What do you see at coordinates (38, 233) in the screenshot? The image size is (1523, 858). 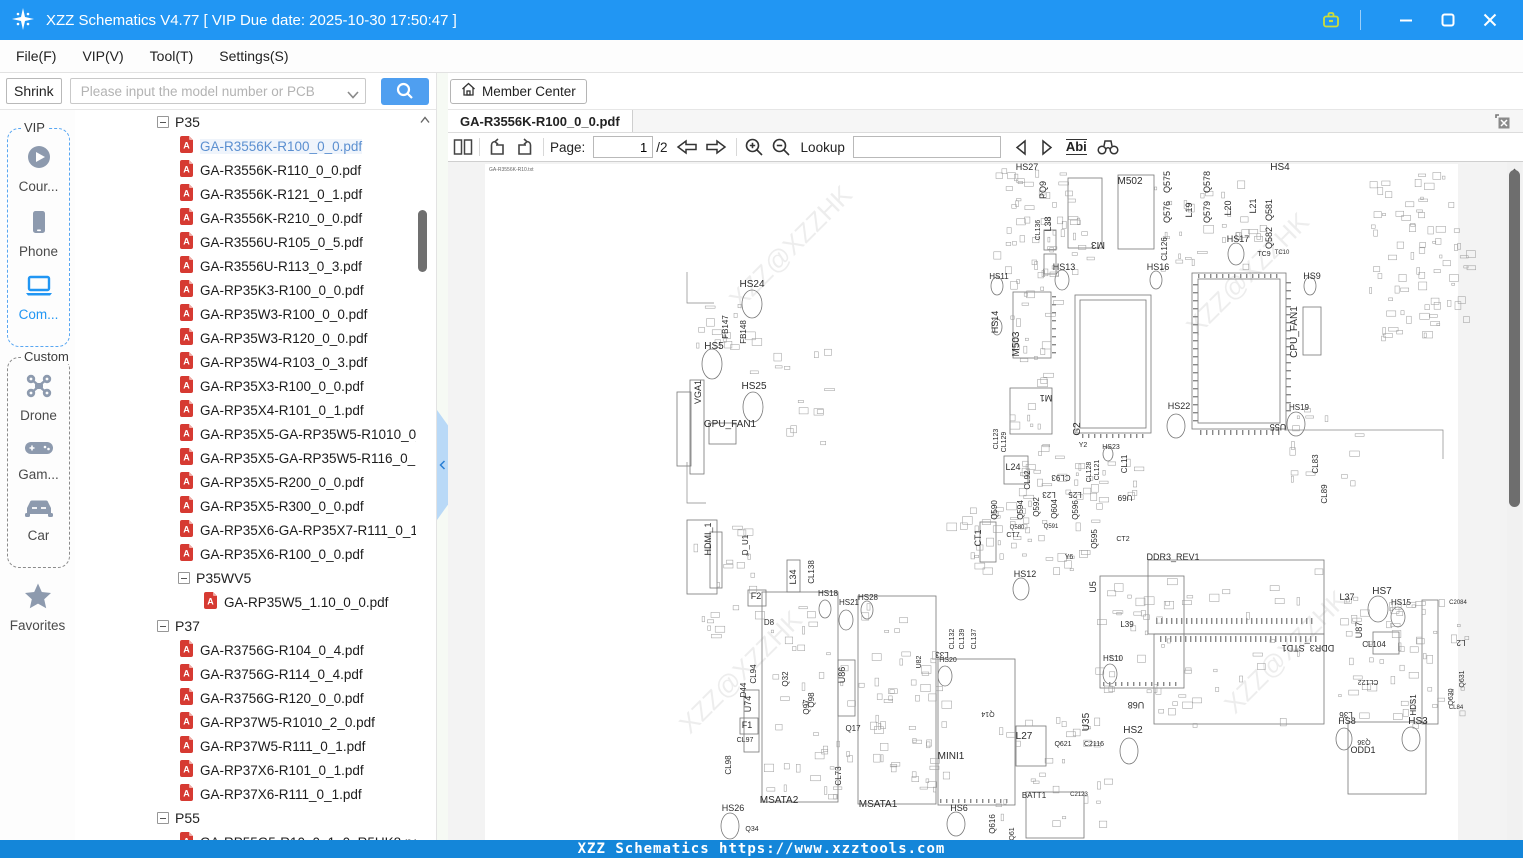 I see `sidebar-item-phone: Phone` at bounding box center [38, 233].